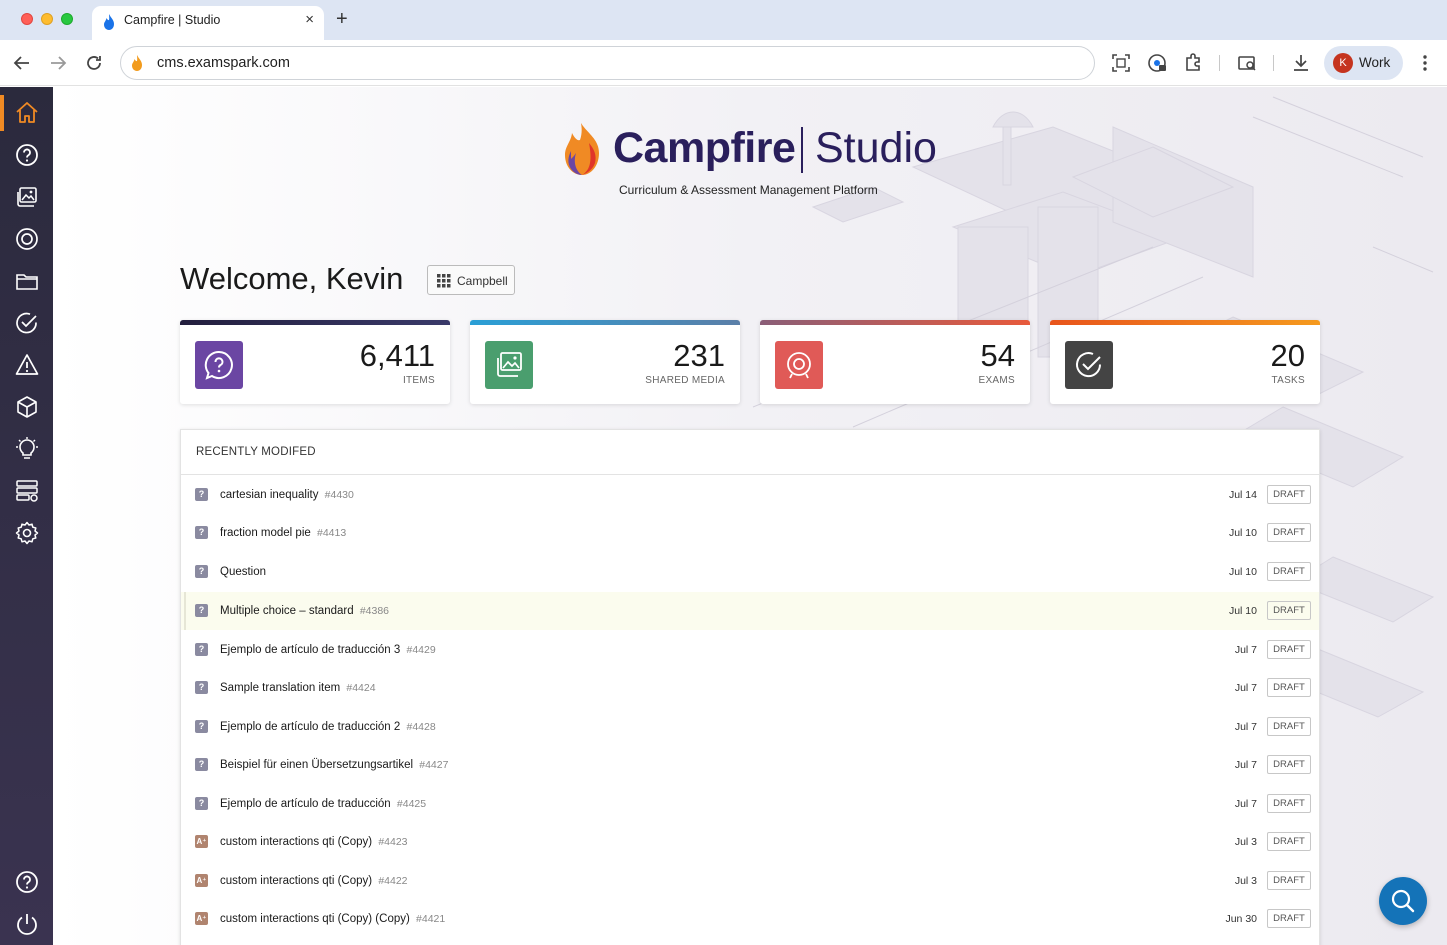  Describe the element at coordinates (26, 364) in the screenshot. I see `sidebar-item-alerts` at that location.